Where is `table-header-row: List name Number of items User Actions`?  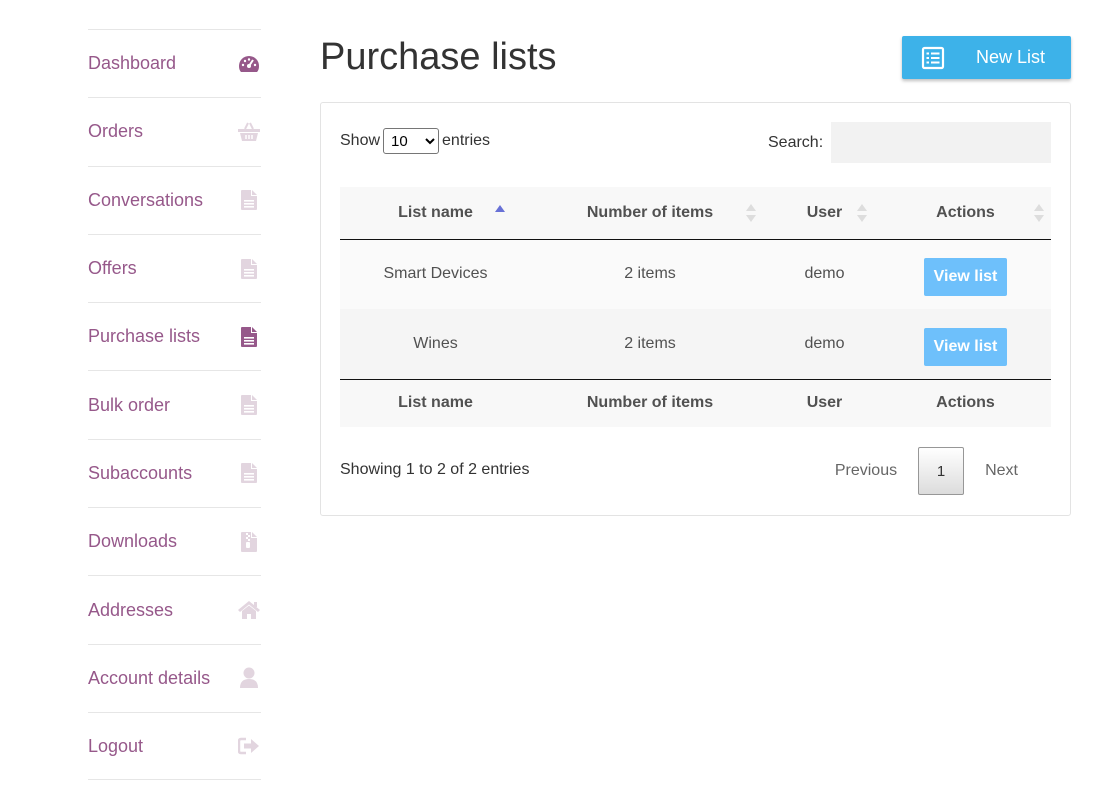 table-header-row: List name Number of items User Actions is located at coordinates (695, 213).